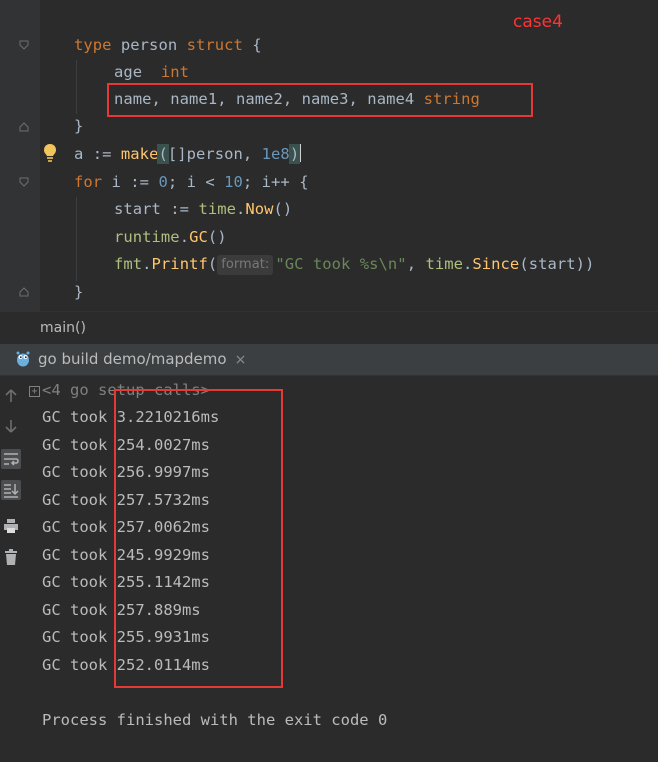  What do you see at coordinates (196, 182) in the screenshot?
I see `for-cond: ; i <` at bounding box center [196, 182].